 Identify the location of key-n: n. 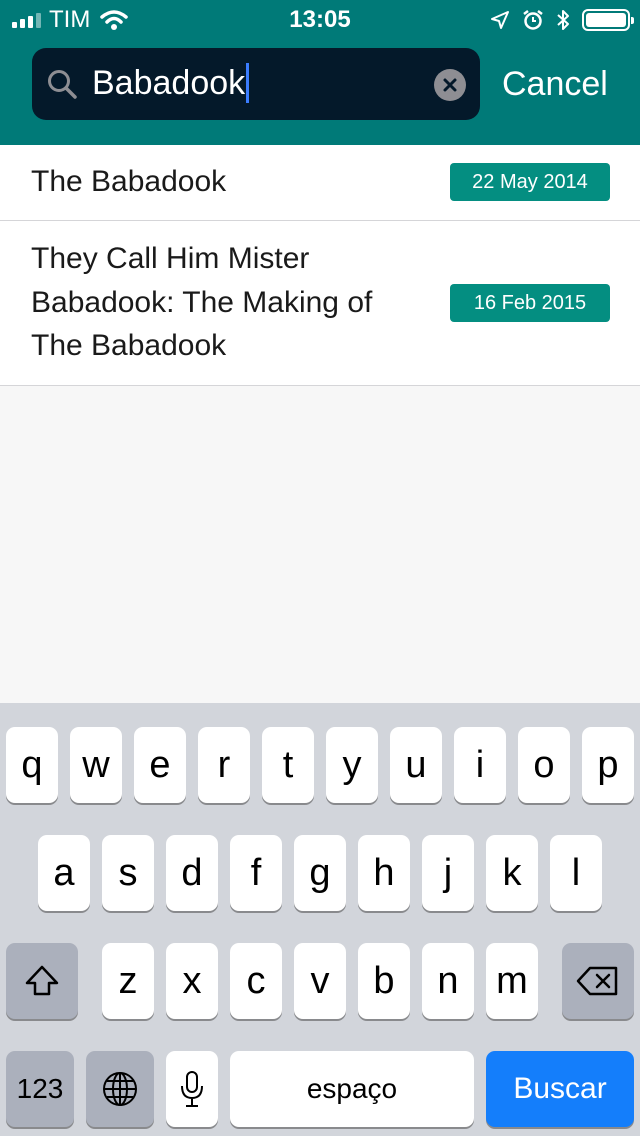
(448, 981).